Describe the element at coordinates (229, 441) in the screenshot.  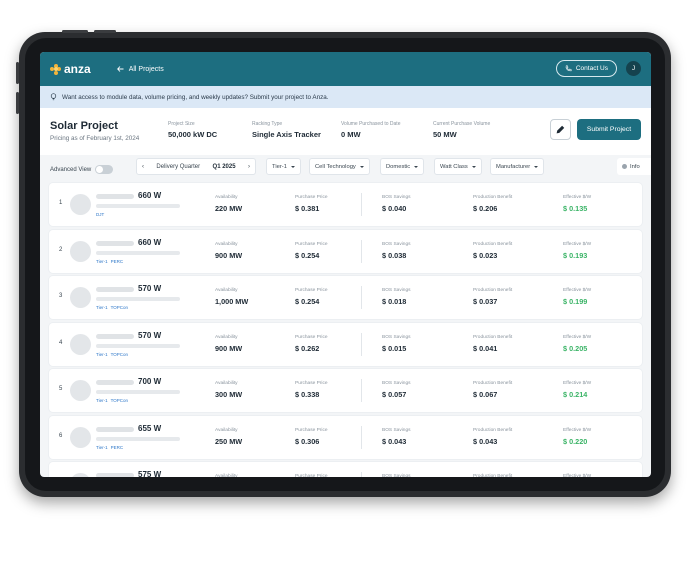
I see `column-value: 250 MW` at that location.